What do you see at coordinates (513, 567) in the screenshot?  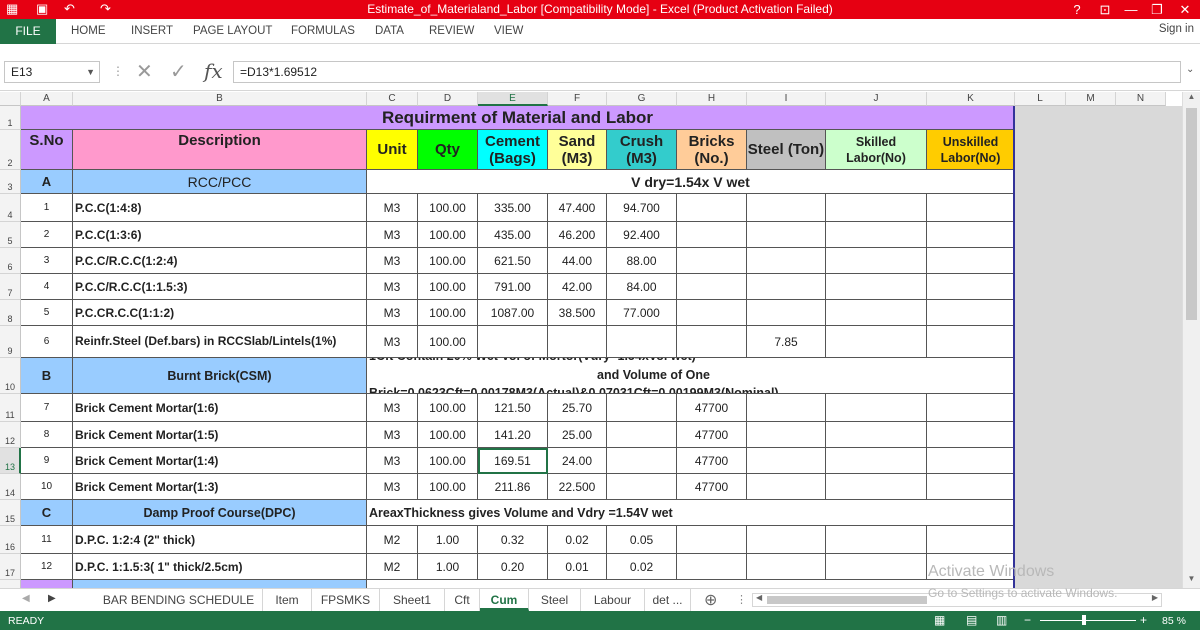 I see `row-cement: 0.20` at bounding box center [513, 567].